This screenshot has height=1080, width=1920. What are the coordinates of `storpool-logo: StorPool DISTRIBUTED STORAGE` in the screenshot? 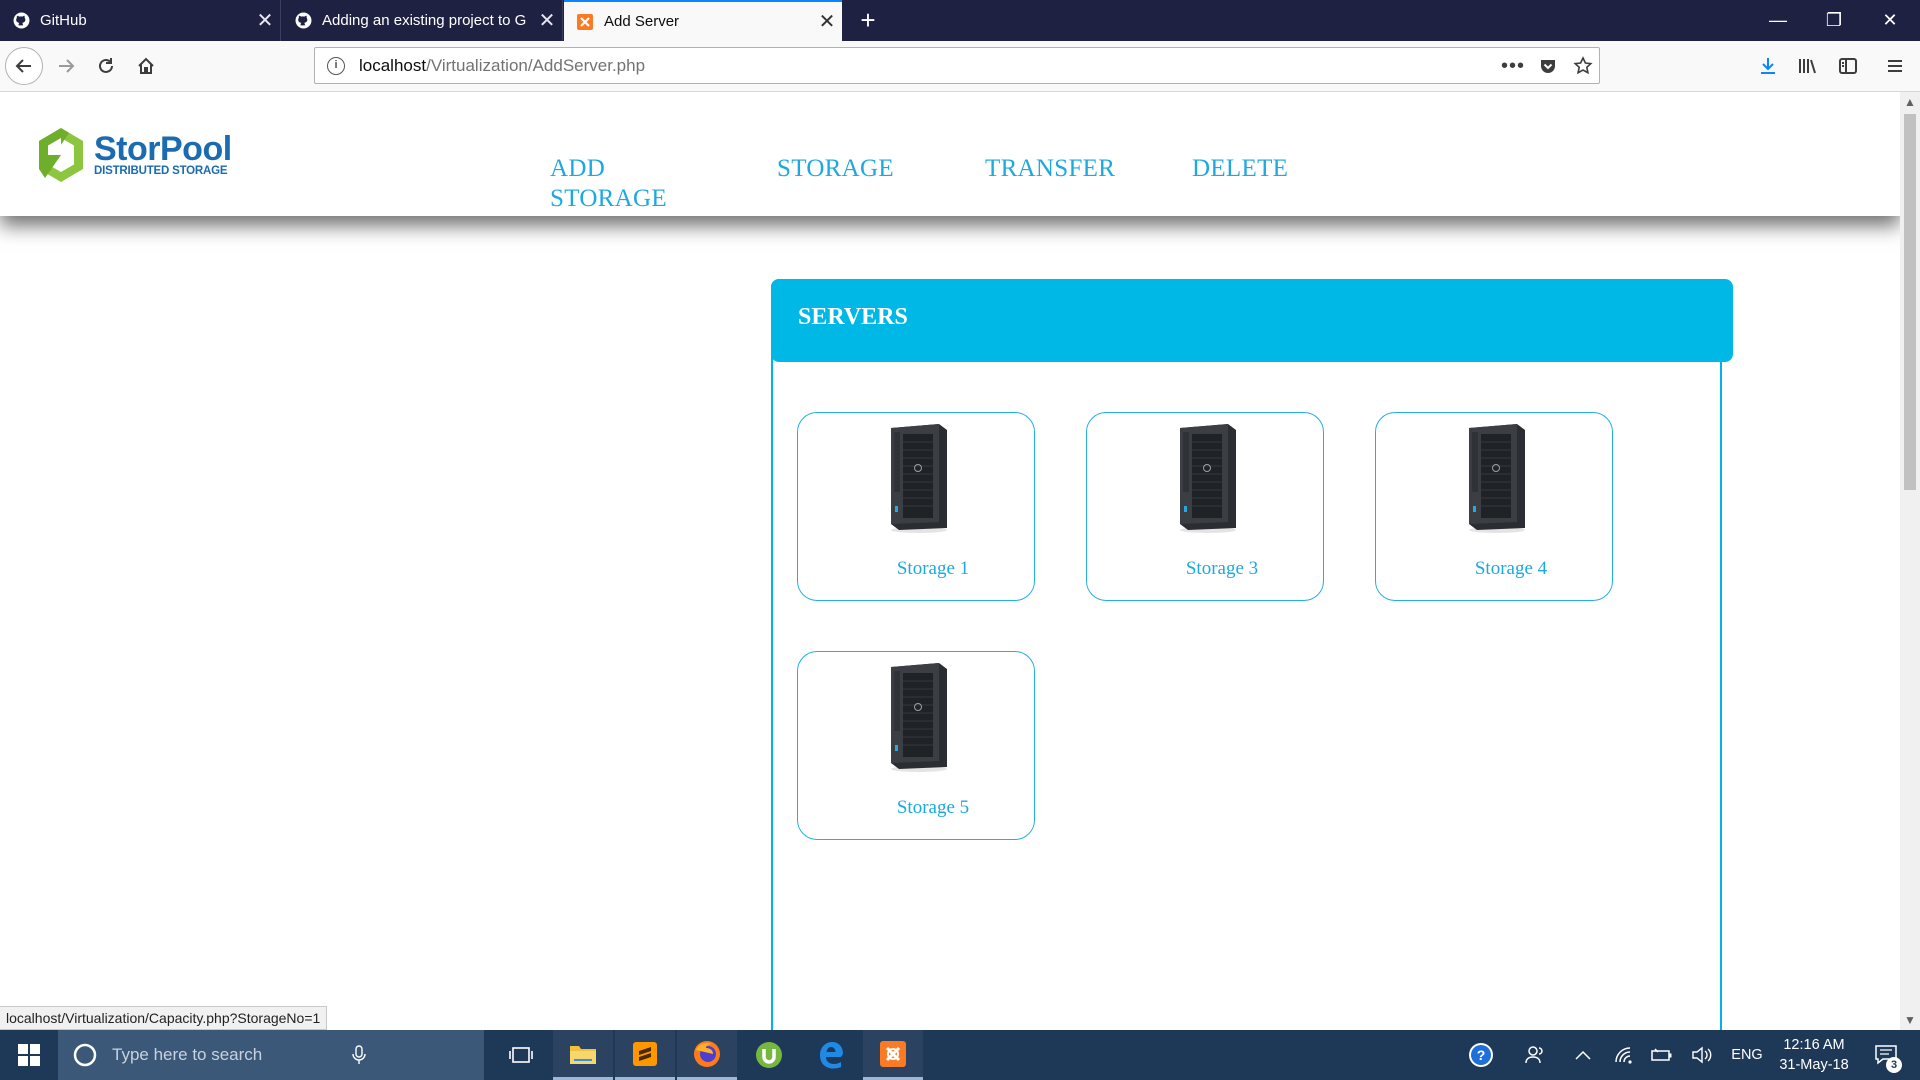 It's located at (134, 155).